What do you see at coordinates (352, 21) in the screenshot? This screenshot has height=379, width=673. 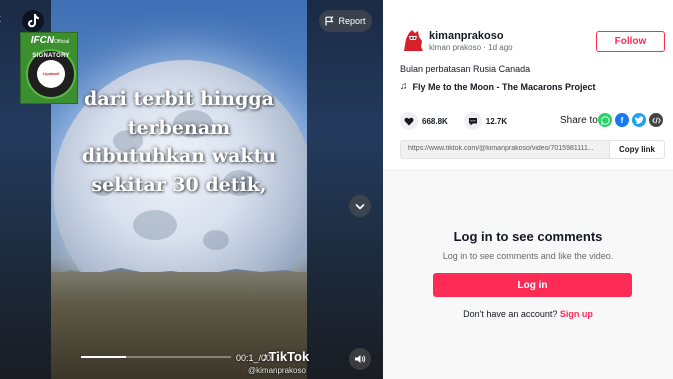 I see `report-label: Report` at bounding box center [352, 21].